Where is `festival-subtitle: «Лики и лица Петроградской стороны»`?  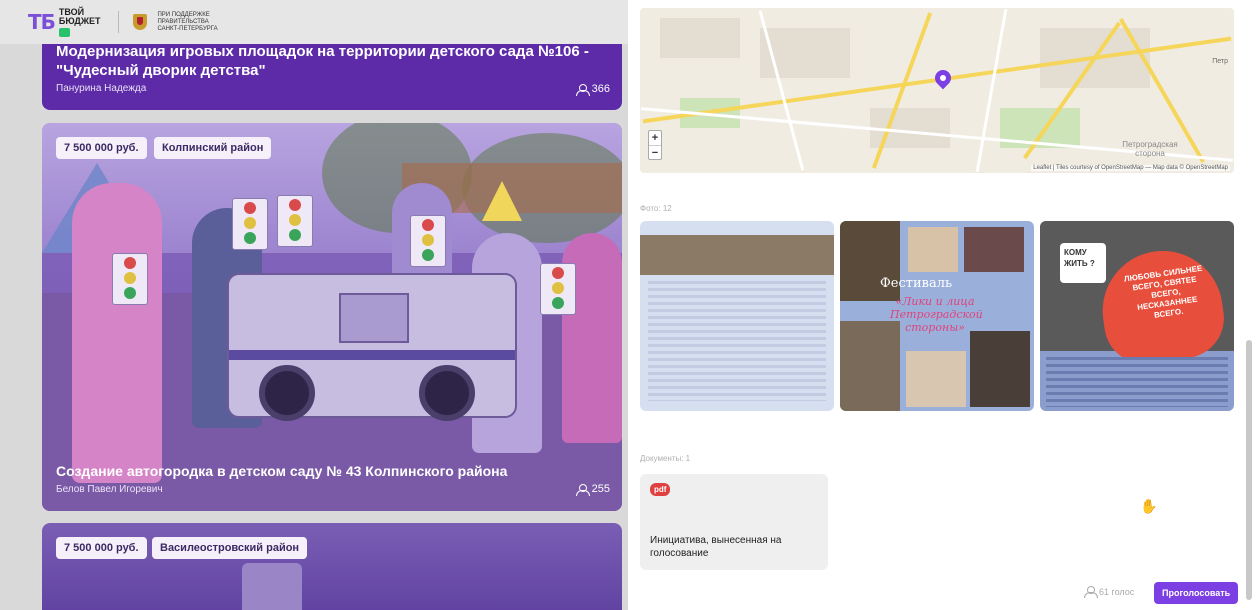
festival-subtitle: «Лики и лица Петроградской стороны» is located at coordinates (936, 314).